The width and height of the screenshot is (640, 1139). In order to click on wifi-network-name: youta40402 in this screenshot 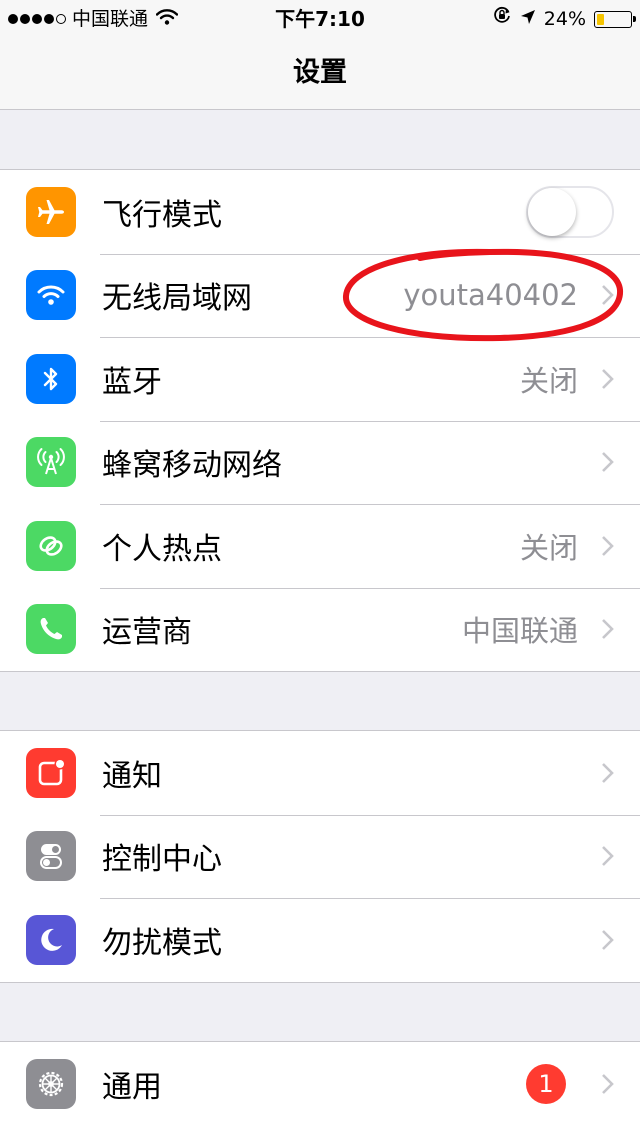, I will do `click(490, 295)`.